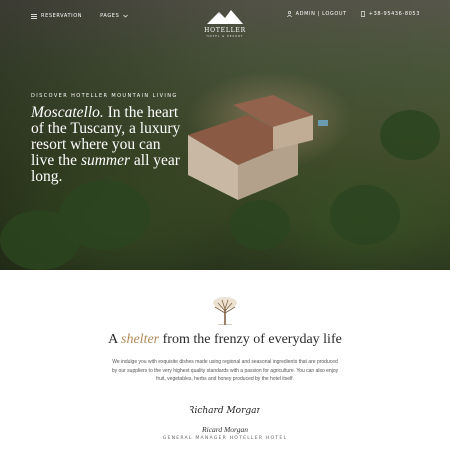 The height and width of the screenshot is (452, 450). I want to click on chevron-down-icon, so click(126, 16).